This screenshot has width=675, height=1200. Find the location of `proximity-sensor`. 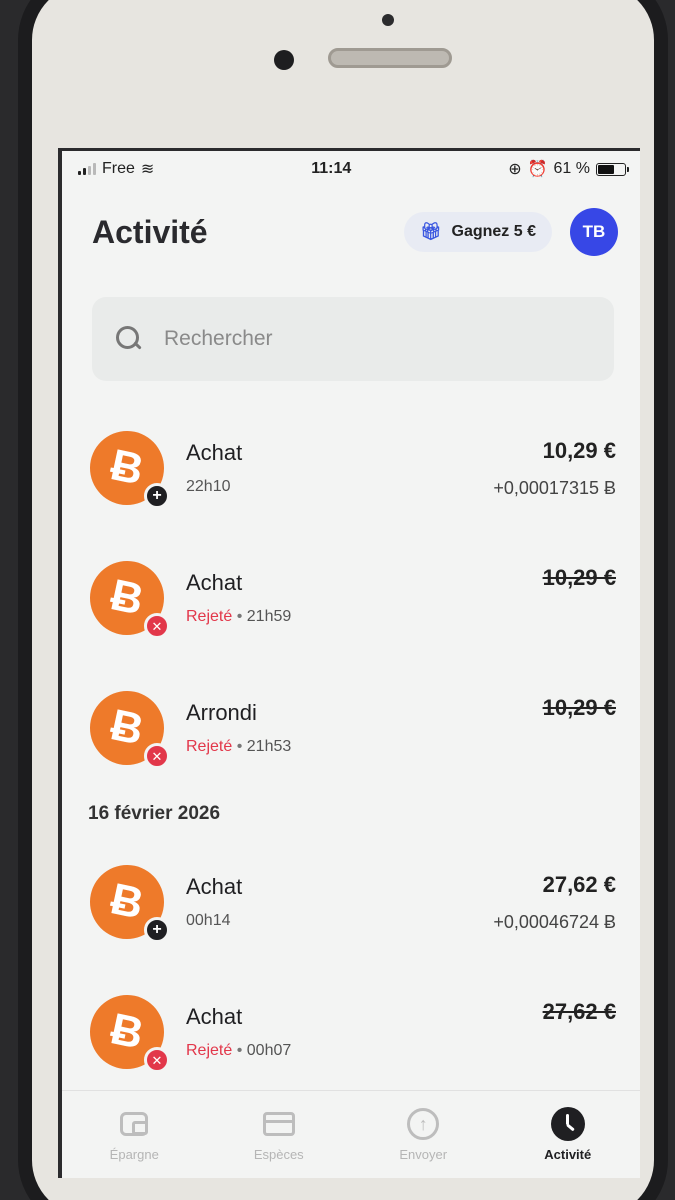

proximity-sensor is located at coordinates (388, 20).